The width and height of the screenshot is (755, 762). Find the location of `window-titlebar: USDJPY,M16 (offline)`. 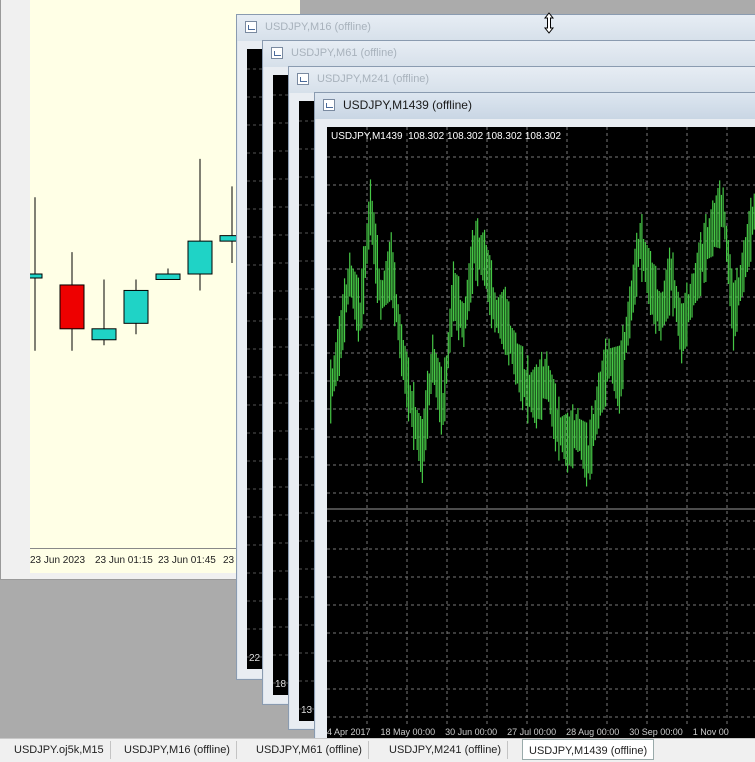

window-titlebar: USDJPY,M16 (offline) is located at coordinates (496, 28).